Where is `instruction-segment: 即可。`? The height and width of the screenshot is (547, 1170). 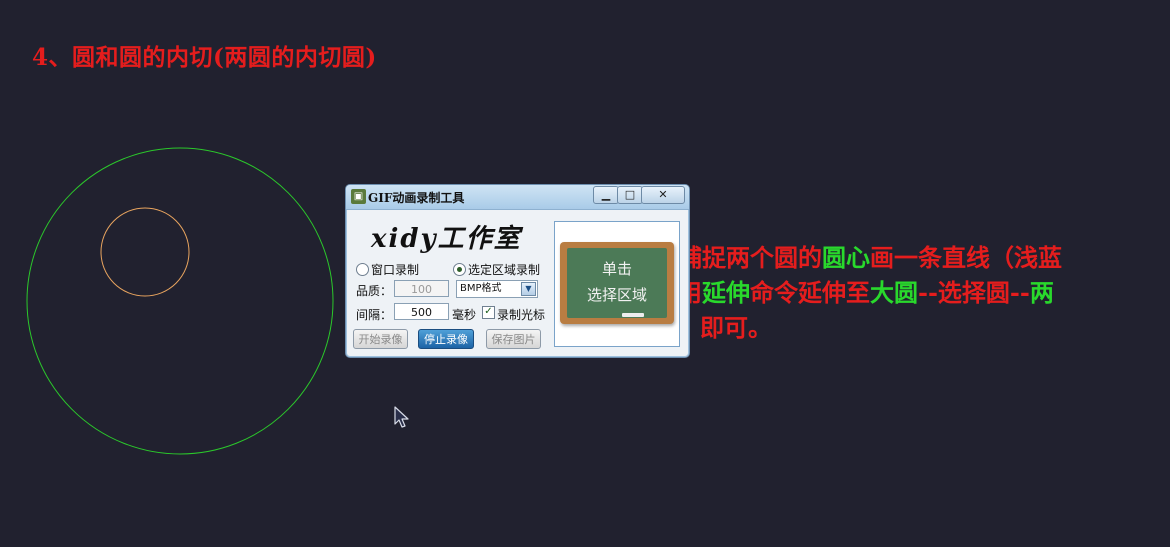 instruction-segment: 即可。 is located at coordinates (736, 327).